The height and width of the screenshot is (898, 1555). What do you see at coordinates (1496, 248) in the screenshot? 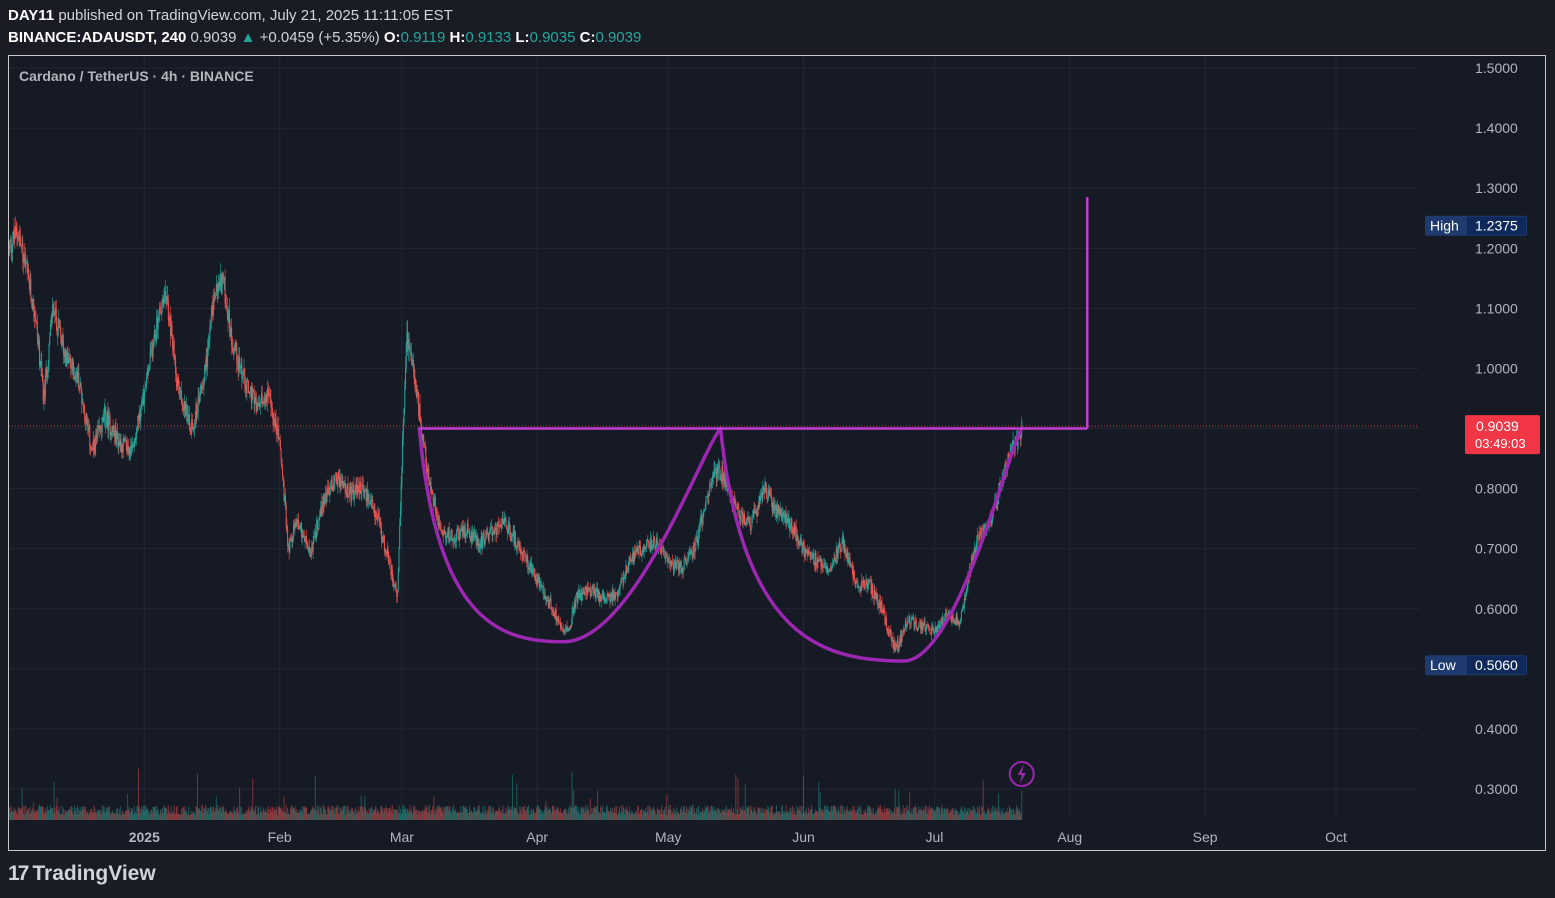
I see `y-tick-label: 1.2000` at bounding box center [1496, 248].